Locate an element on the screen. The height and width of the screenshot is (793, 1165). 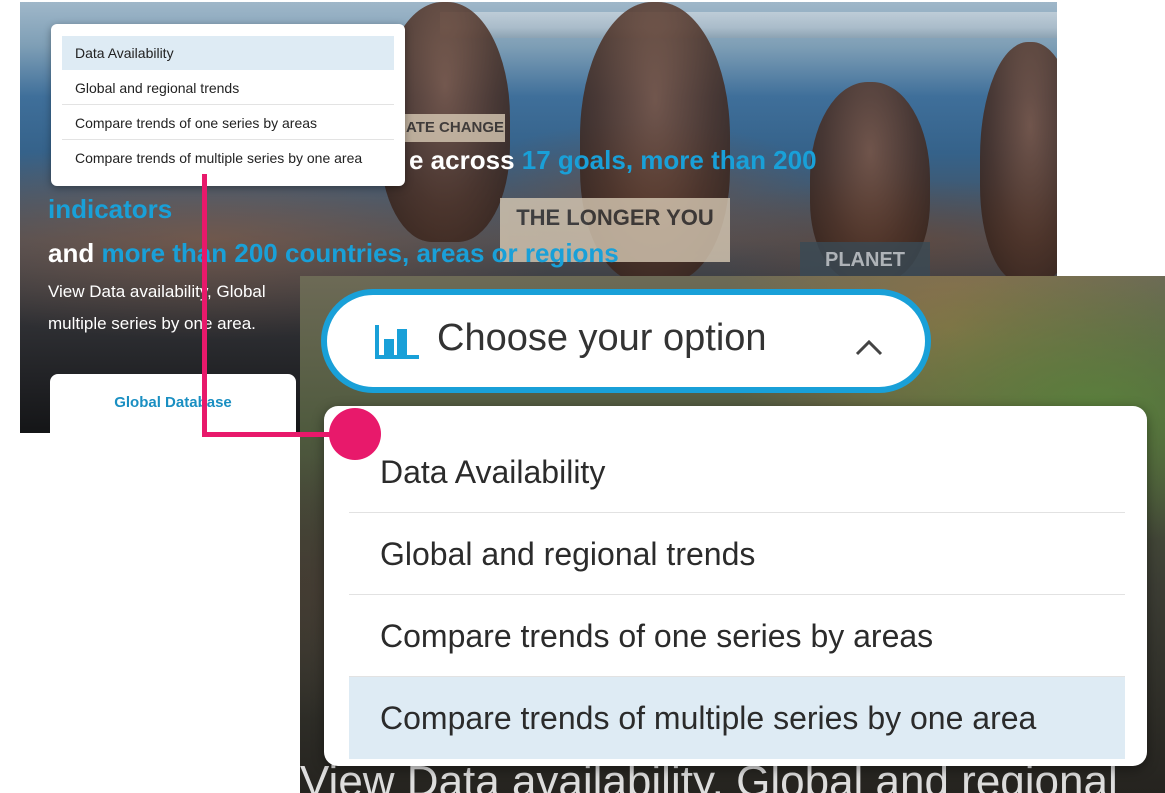
headline-blue-text: indicators is located at coordinates (110, 209).